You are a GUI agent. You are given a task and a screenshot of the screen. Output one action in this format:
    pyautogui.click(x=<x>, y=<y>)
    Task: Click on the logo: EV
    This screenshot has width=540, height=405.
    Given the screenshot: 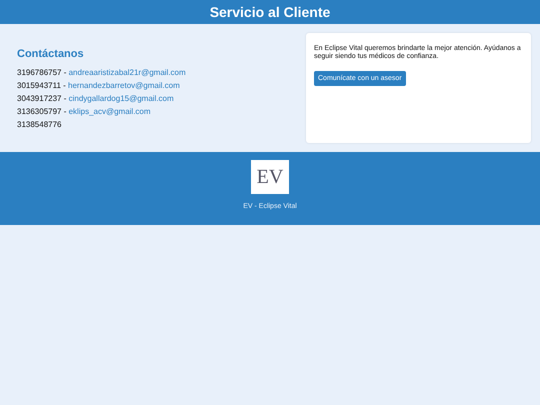 What is the action you would take?
    pyautogui.click(x=270, y=177)
    